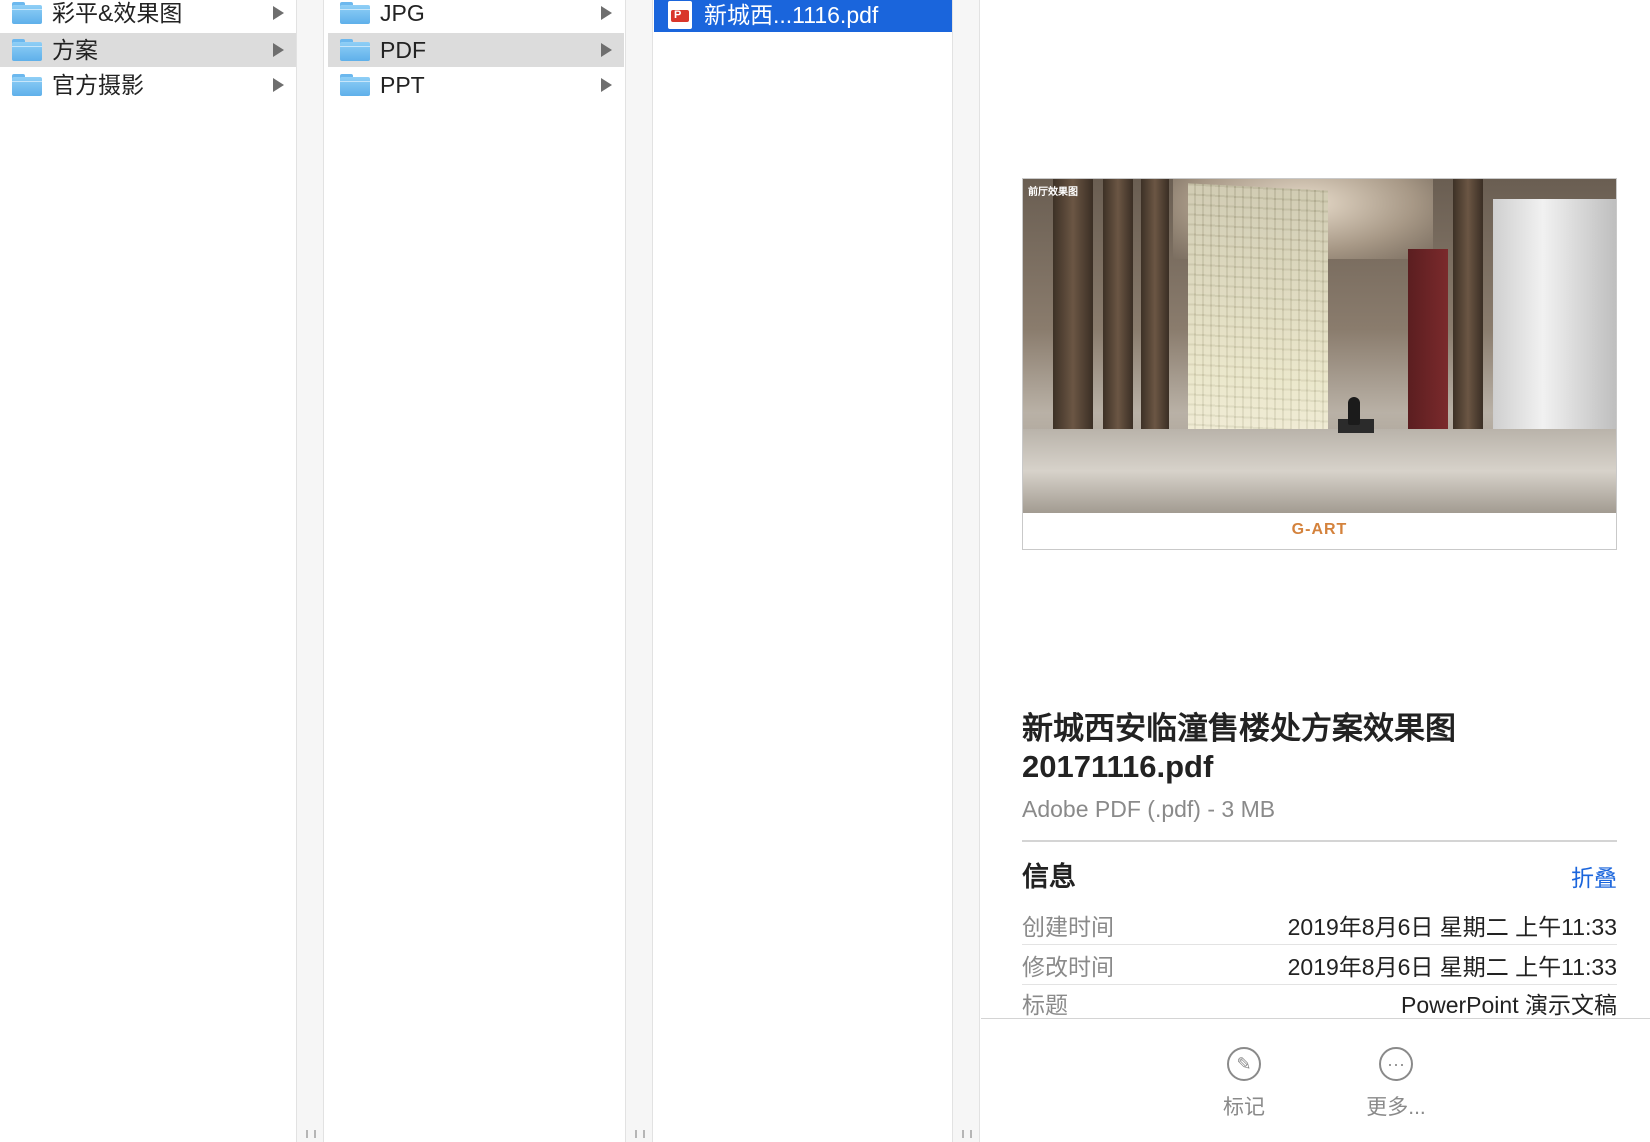 The width and height of the screenshot is (1650, 1142). What do you see at coordinates (148, 85) in the screenshot?
I see `folder-row-guanfang: 官方摄影` at bounding box center [148, 85].